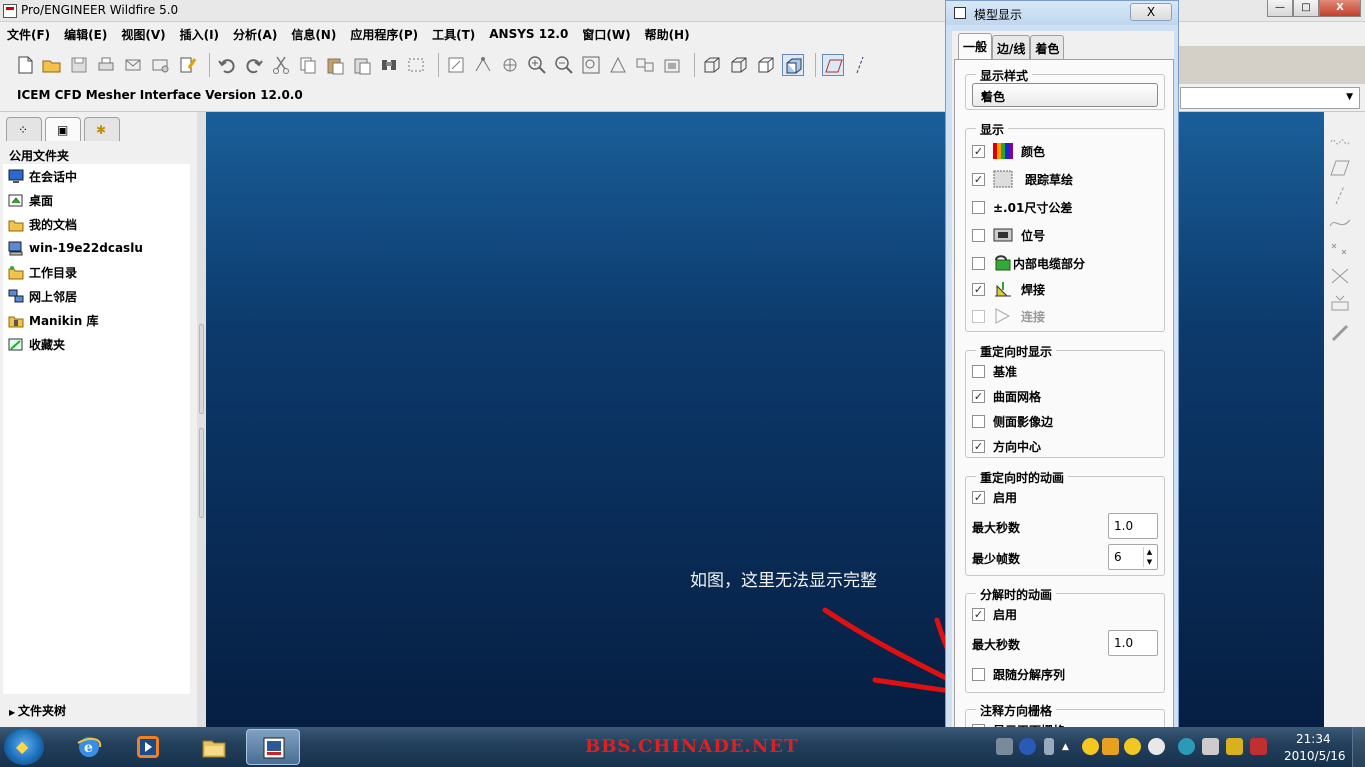 Image resolution: width=1365 pixels, height=767 pixels. What do you see at coordinates (96, 296) in the screenshot?
I see `folder-item: 网上邻居` at bounding box center [96, 296].